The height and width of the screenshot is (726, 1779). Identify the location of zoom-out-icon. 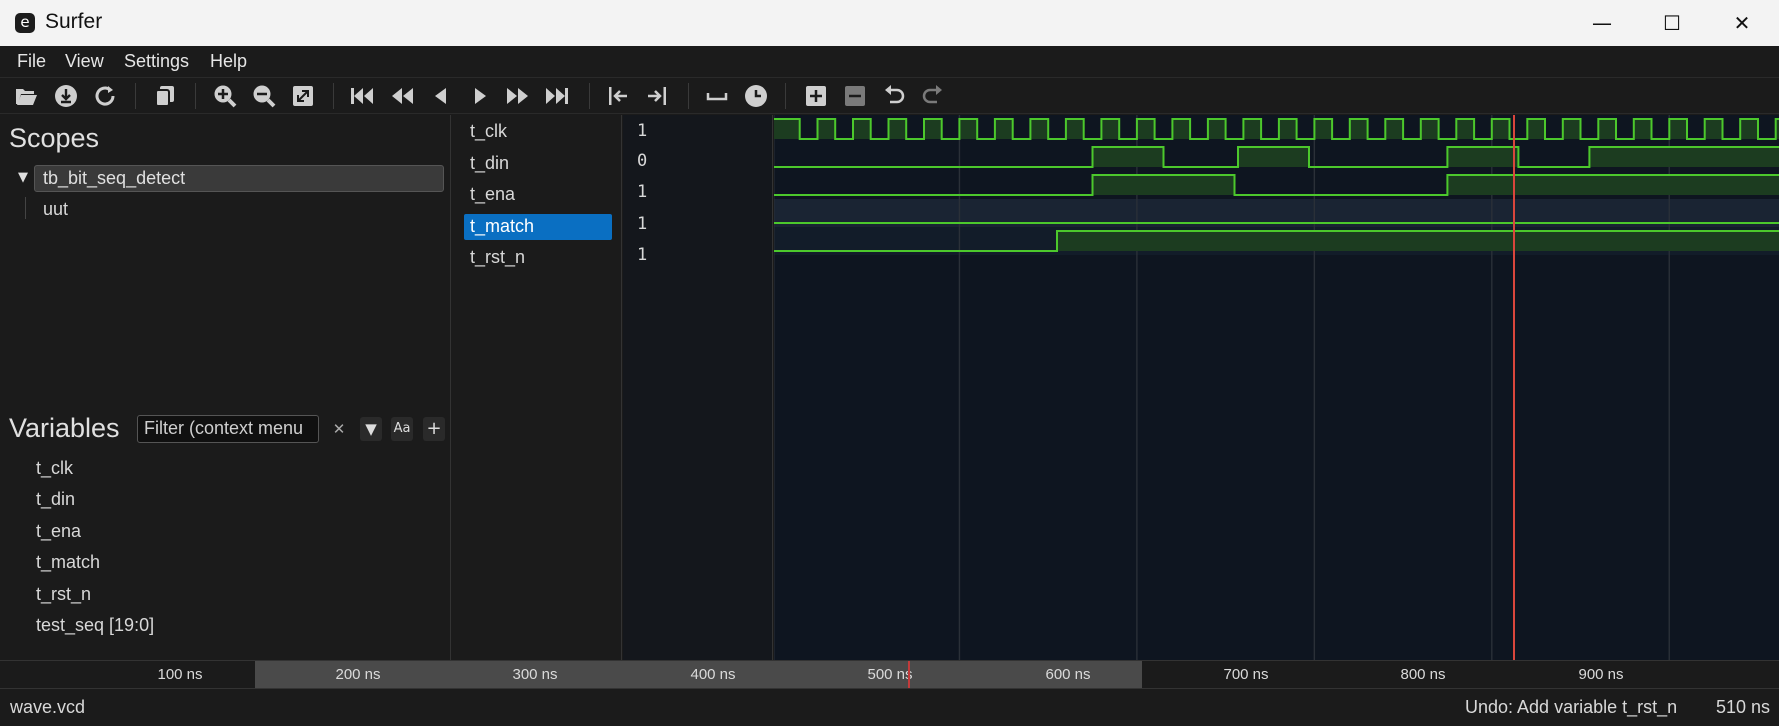
(264, 96).